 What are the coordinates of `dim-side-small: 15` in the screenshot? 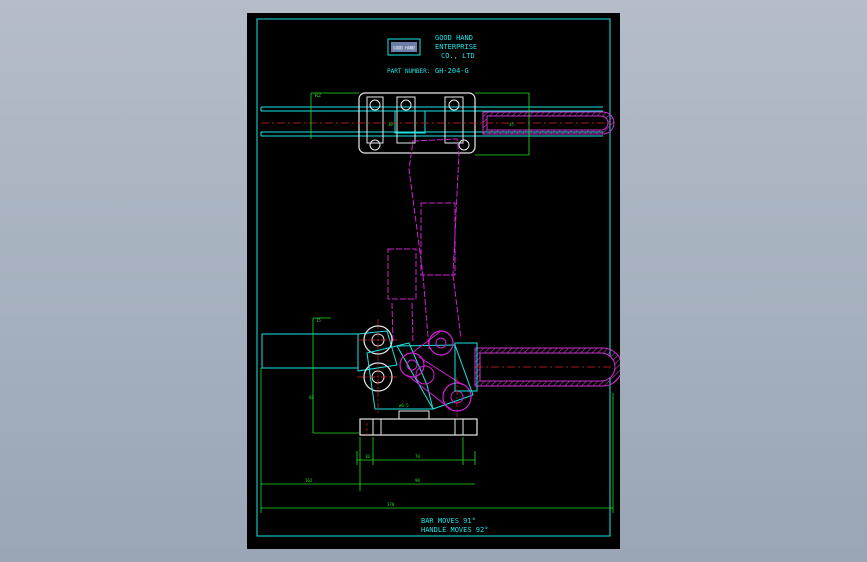 It's located at (318, 320).